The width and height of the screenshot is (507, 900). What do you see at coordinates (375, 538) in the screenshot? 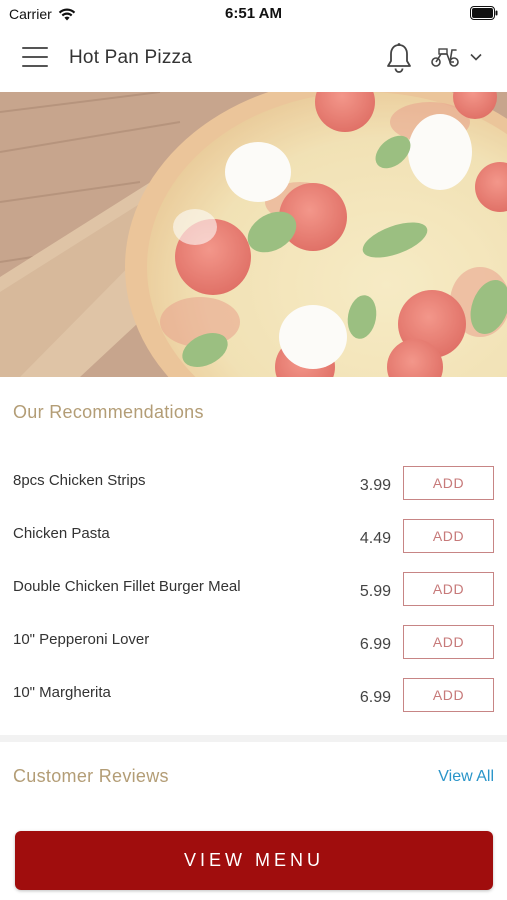
I see `item-price: 4.49` at bounding box center [375, 538].